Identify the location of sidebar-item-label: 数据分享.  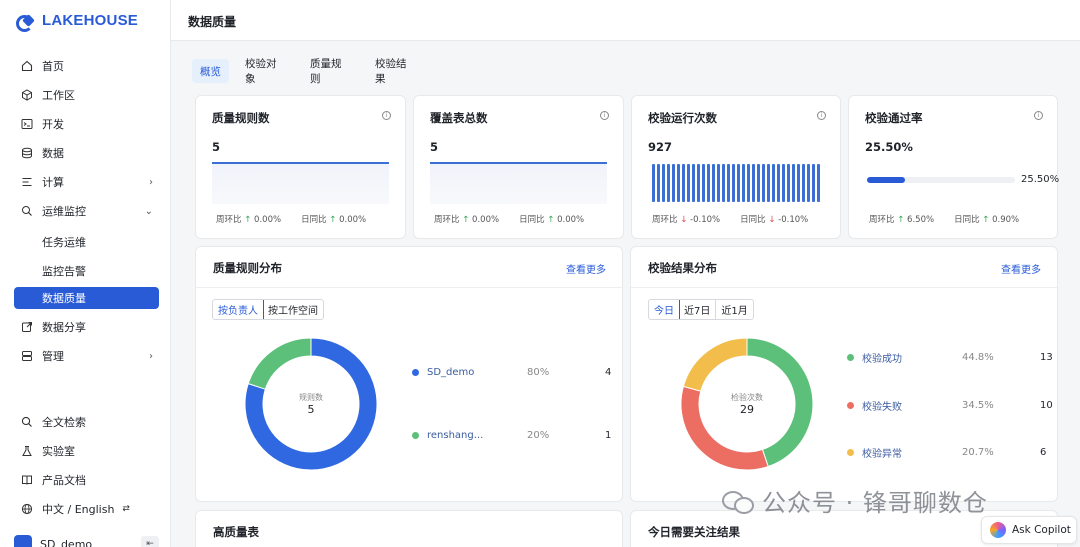
(64, 327).